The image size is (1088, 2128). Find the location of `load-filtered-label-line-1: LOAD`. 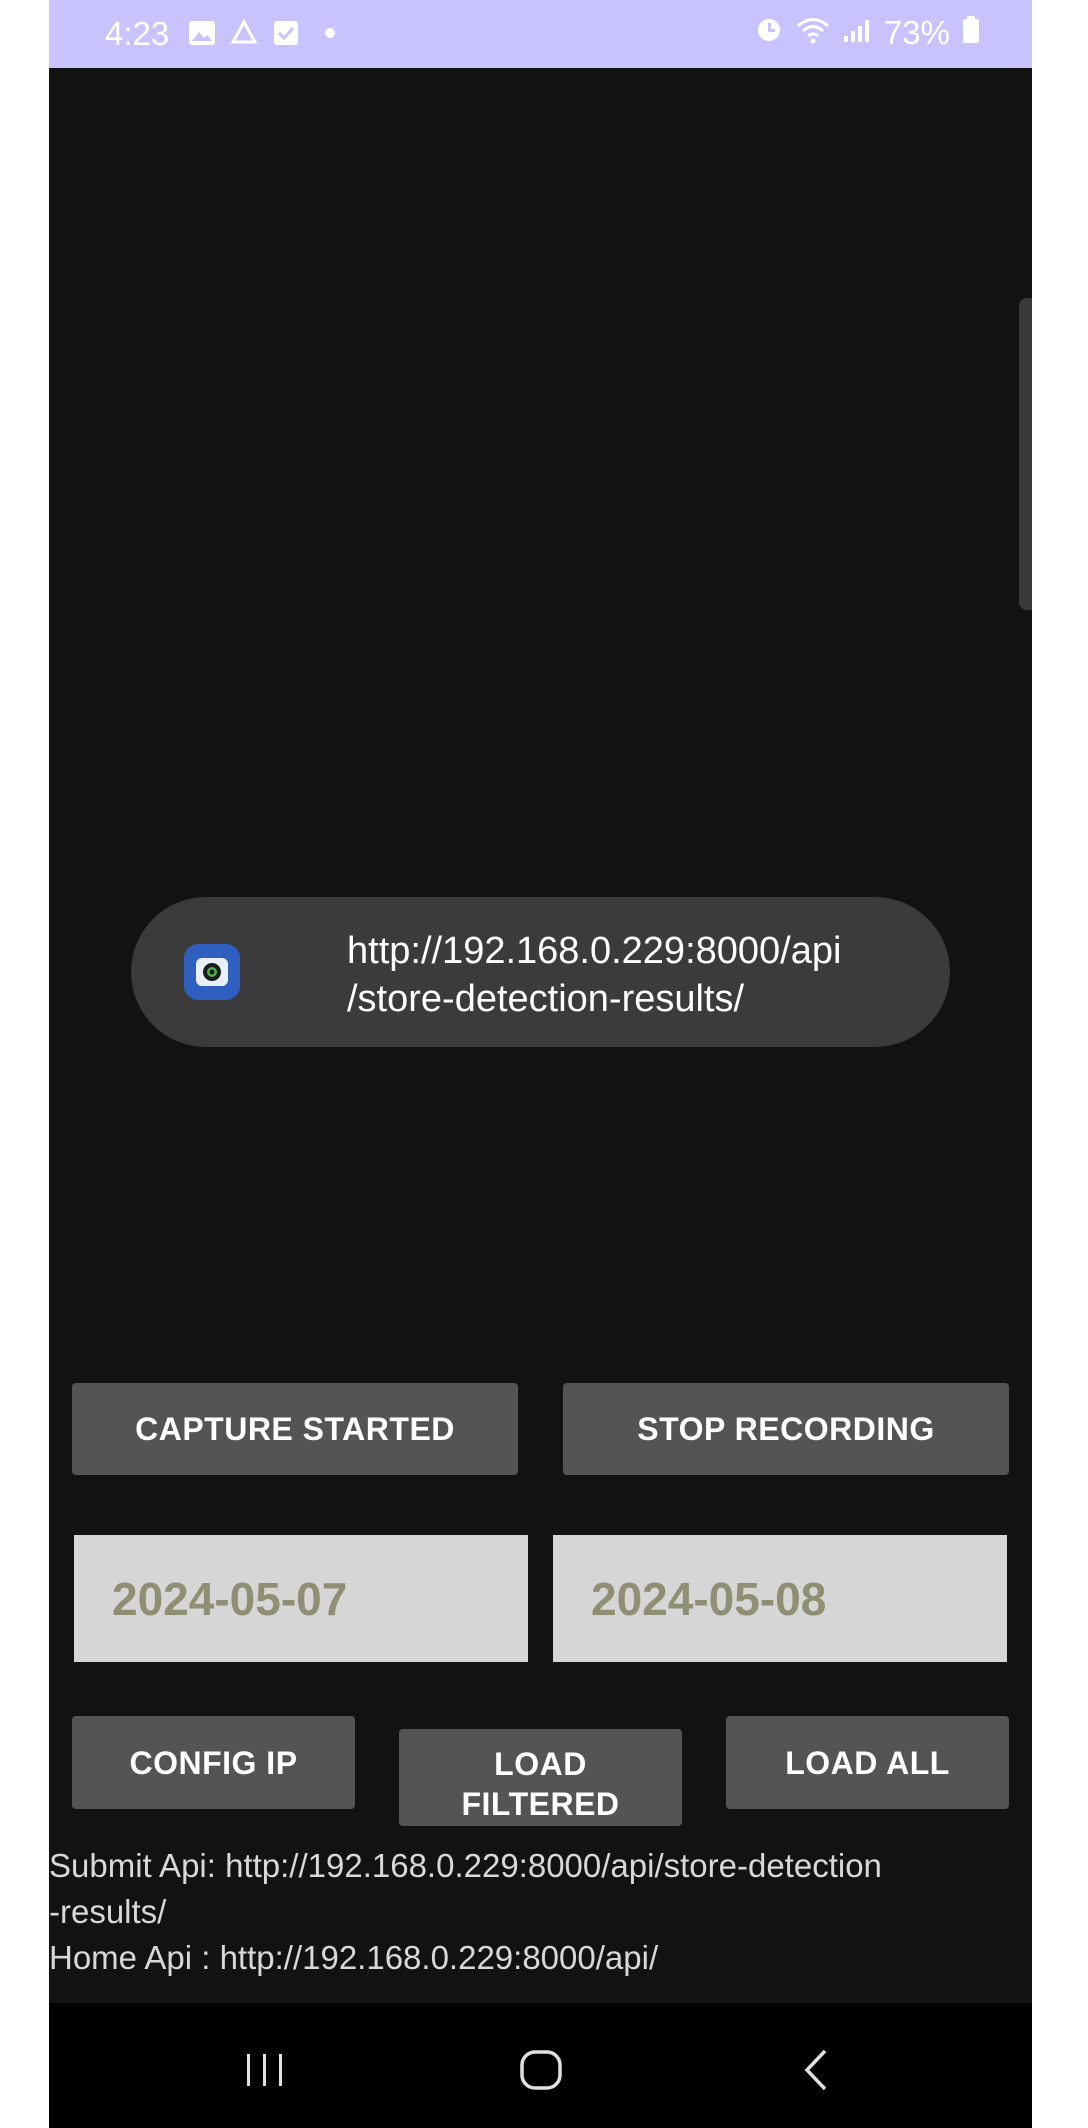

load-filtered-label-line-1: LOAD is located at coordinates (540, 1764).